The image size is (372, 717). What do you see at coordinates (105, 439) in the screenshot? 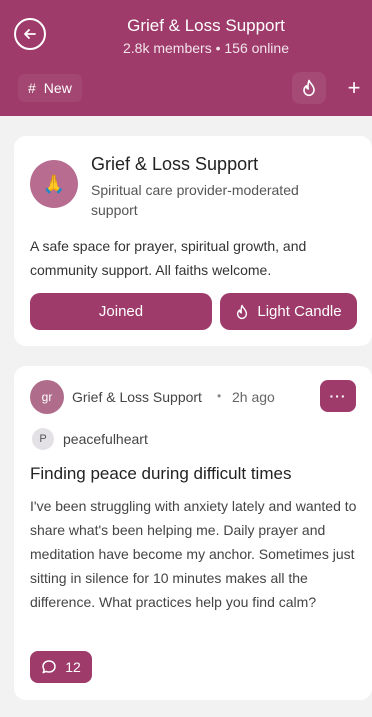
I see `post-username: peacefulheart` at bounding box center [105, 439].